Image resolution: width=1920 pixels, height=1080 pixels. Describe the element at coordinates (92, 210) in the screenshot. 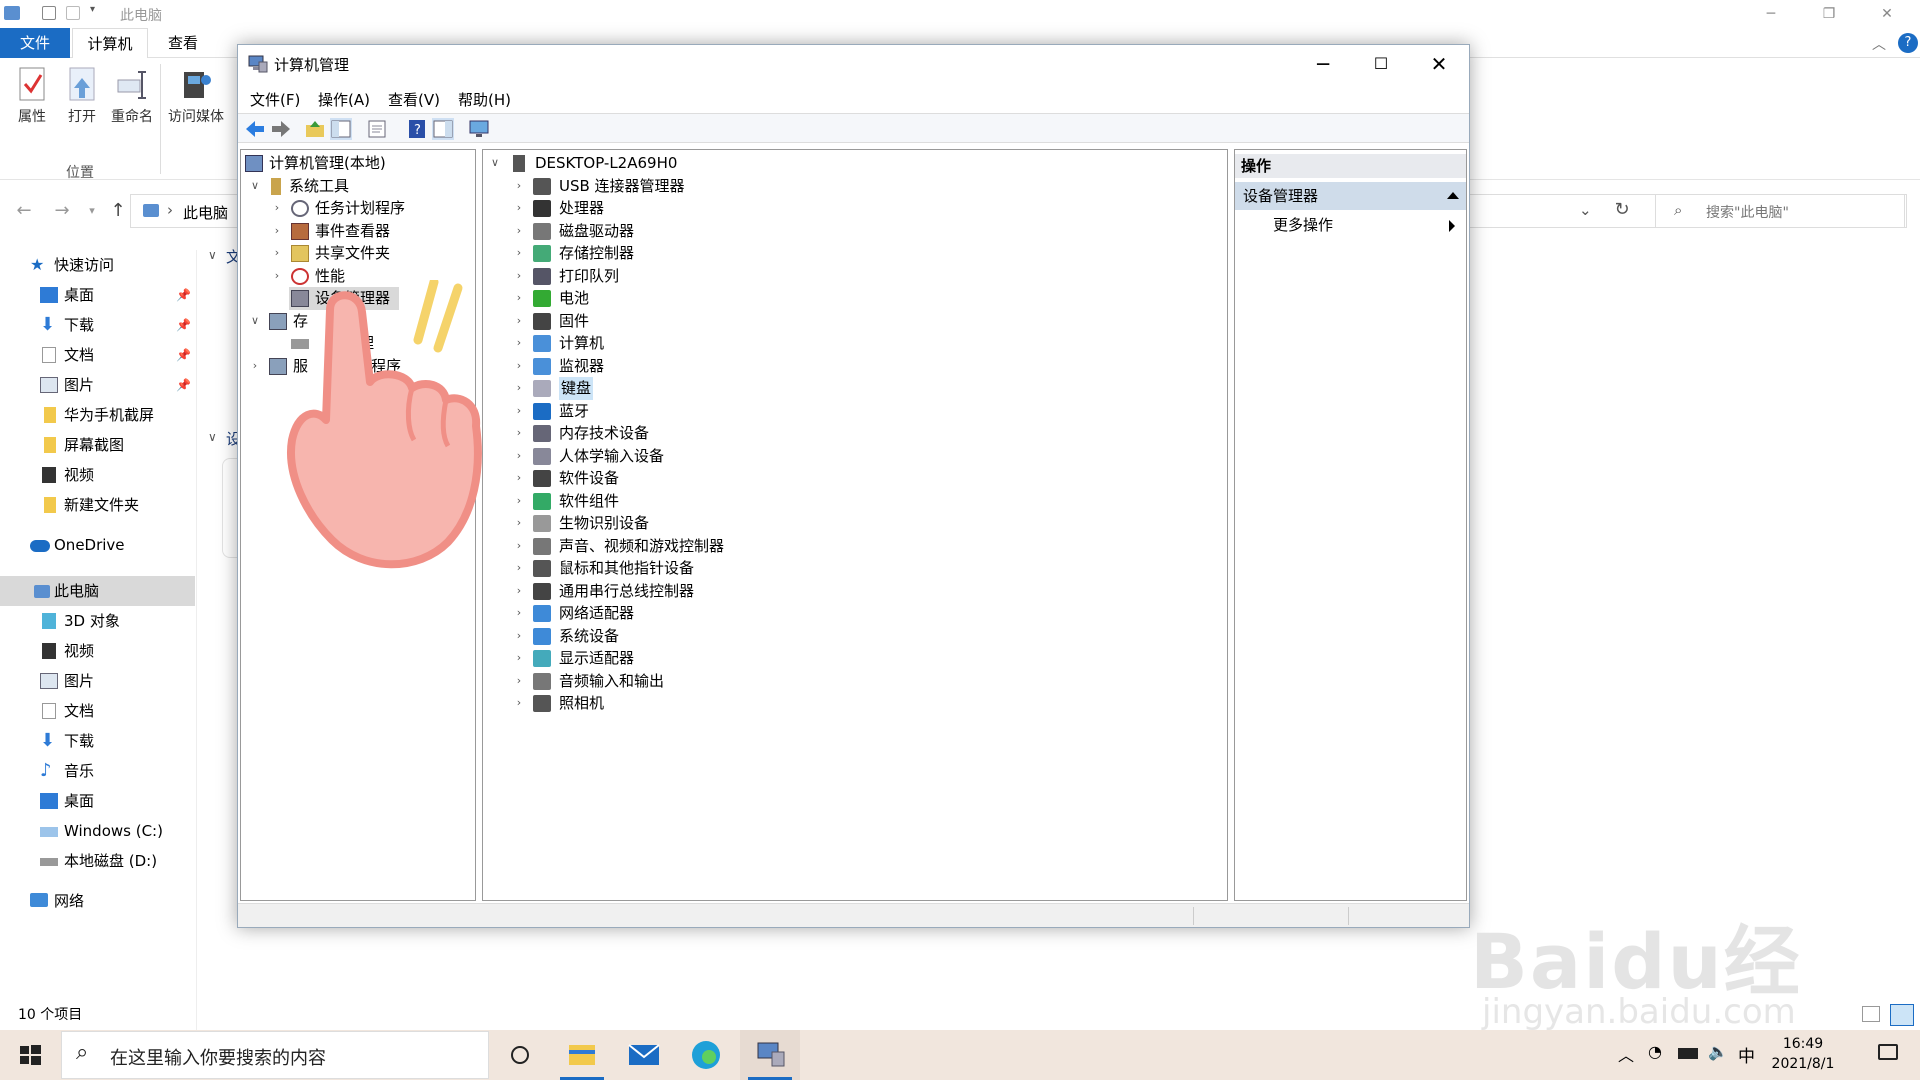

I see `recent-dropdown-icon: ▾` at that location.